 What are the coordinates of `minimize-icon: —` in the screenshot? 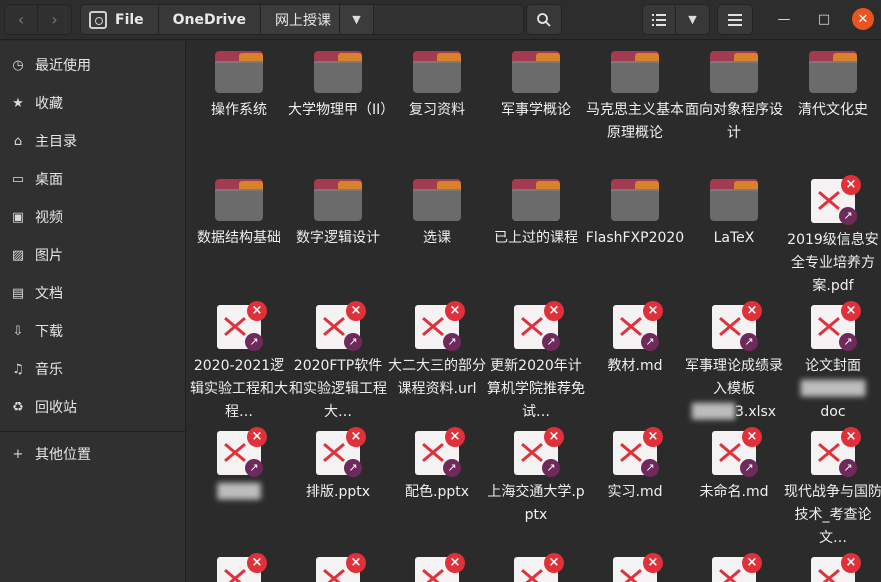 It's located at (784, 19).